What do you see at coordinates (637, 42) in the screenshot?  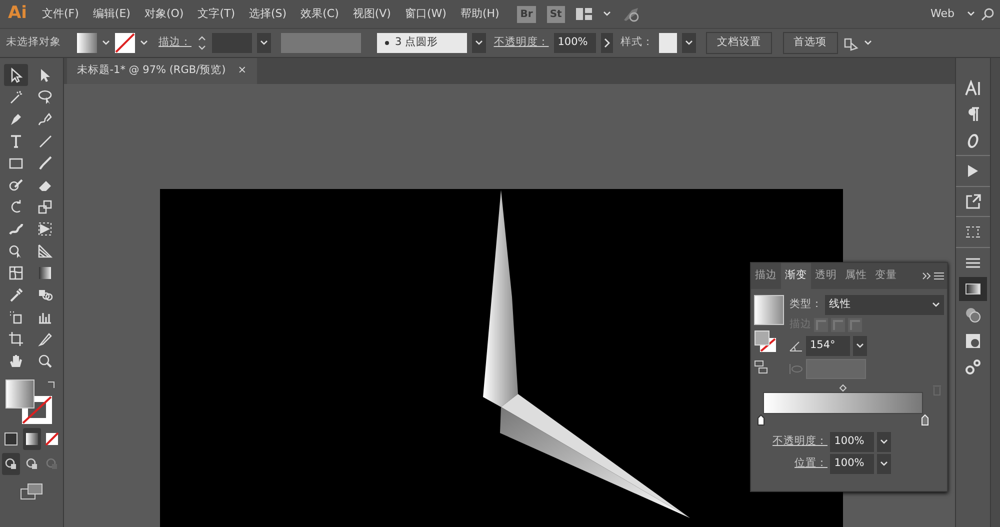 I see `style-label: 样式：` at bounding box center [637, 42].